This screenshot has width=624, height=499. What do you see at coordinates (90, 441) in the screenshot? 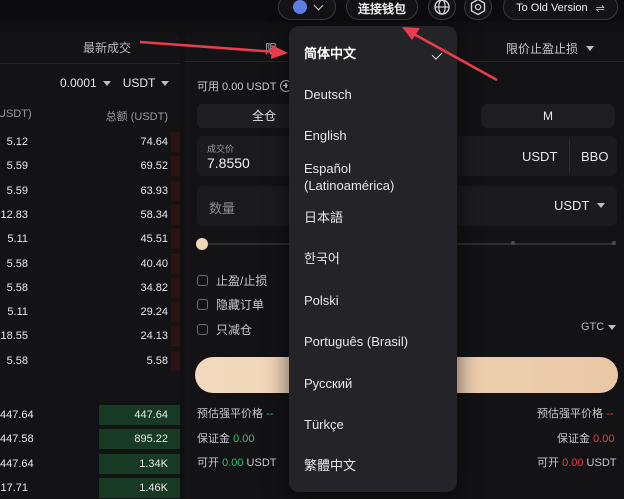
I see `bid-row: 447.58 895.22` at bounding box center [90, 441].